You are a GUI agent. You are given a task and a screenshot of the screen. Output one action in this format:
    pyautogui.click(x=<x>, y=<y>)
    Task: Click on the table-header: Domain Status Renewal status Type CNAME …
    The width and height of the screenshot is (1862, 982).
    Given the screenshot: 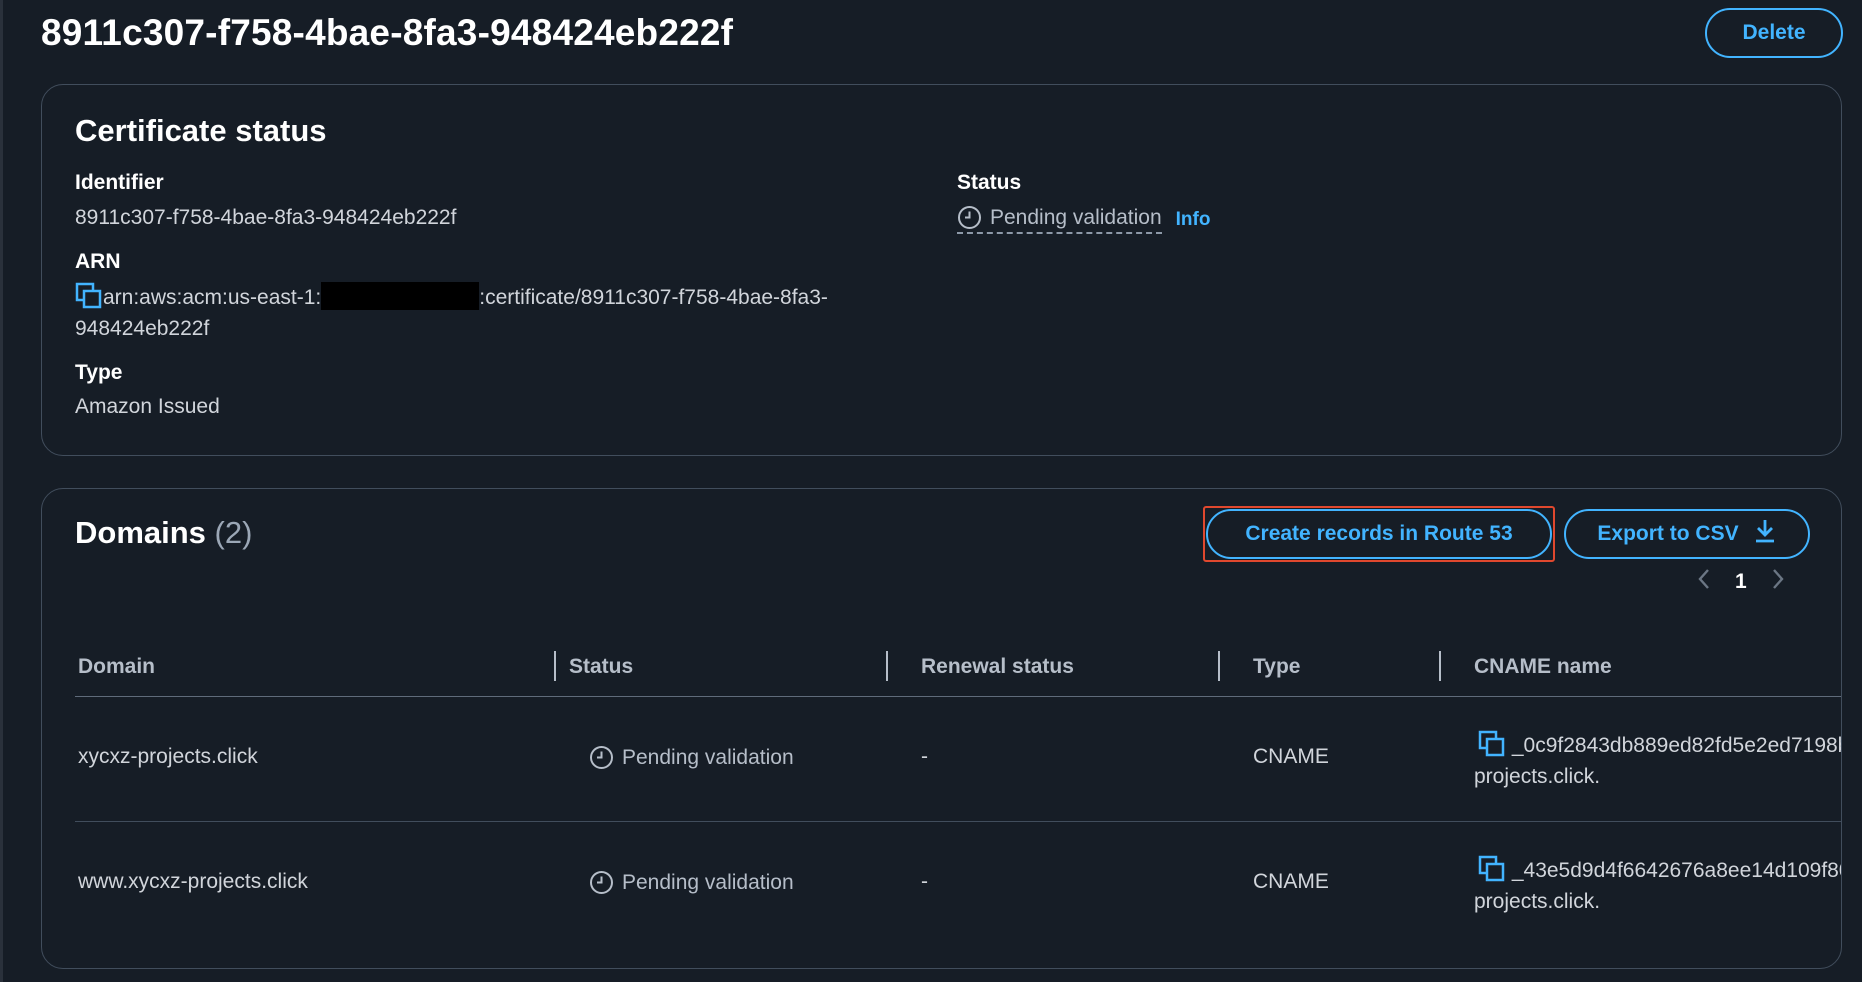 What is the action you would take?
    pyautogui.click(x=958, y=669)
    